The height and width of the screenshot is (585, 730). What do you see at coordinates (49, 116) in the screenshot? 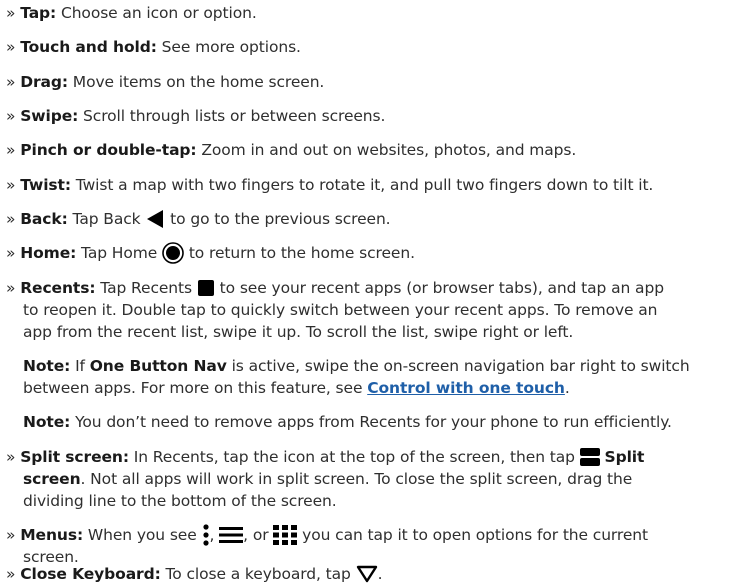
I see `term-swipe: Swipe:` at bounding box center [49, 116].